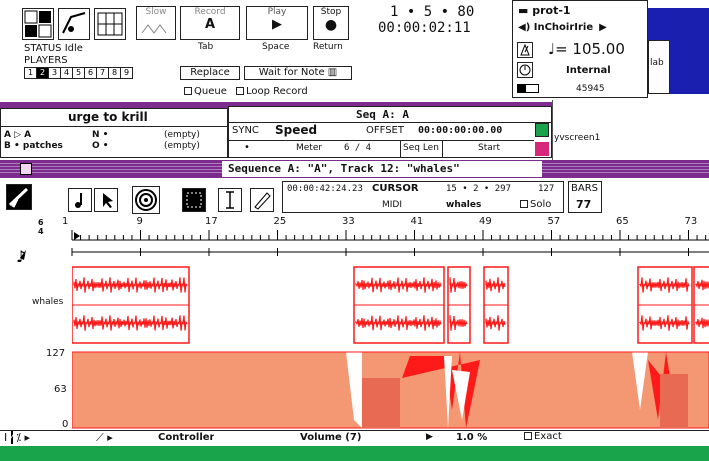 Image resolution: width=709 pixels, height=461 pixels. Describe the element at coordinates (525, 50) in the screenshot. I see `metronome-small-icon` at that location.